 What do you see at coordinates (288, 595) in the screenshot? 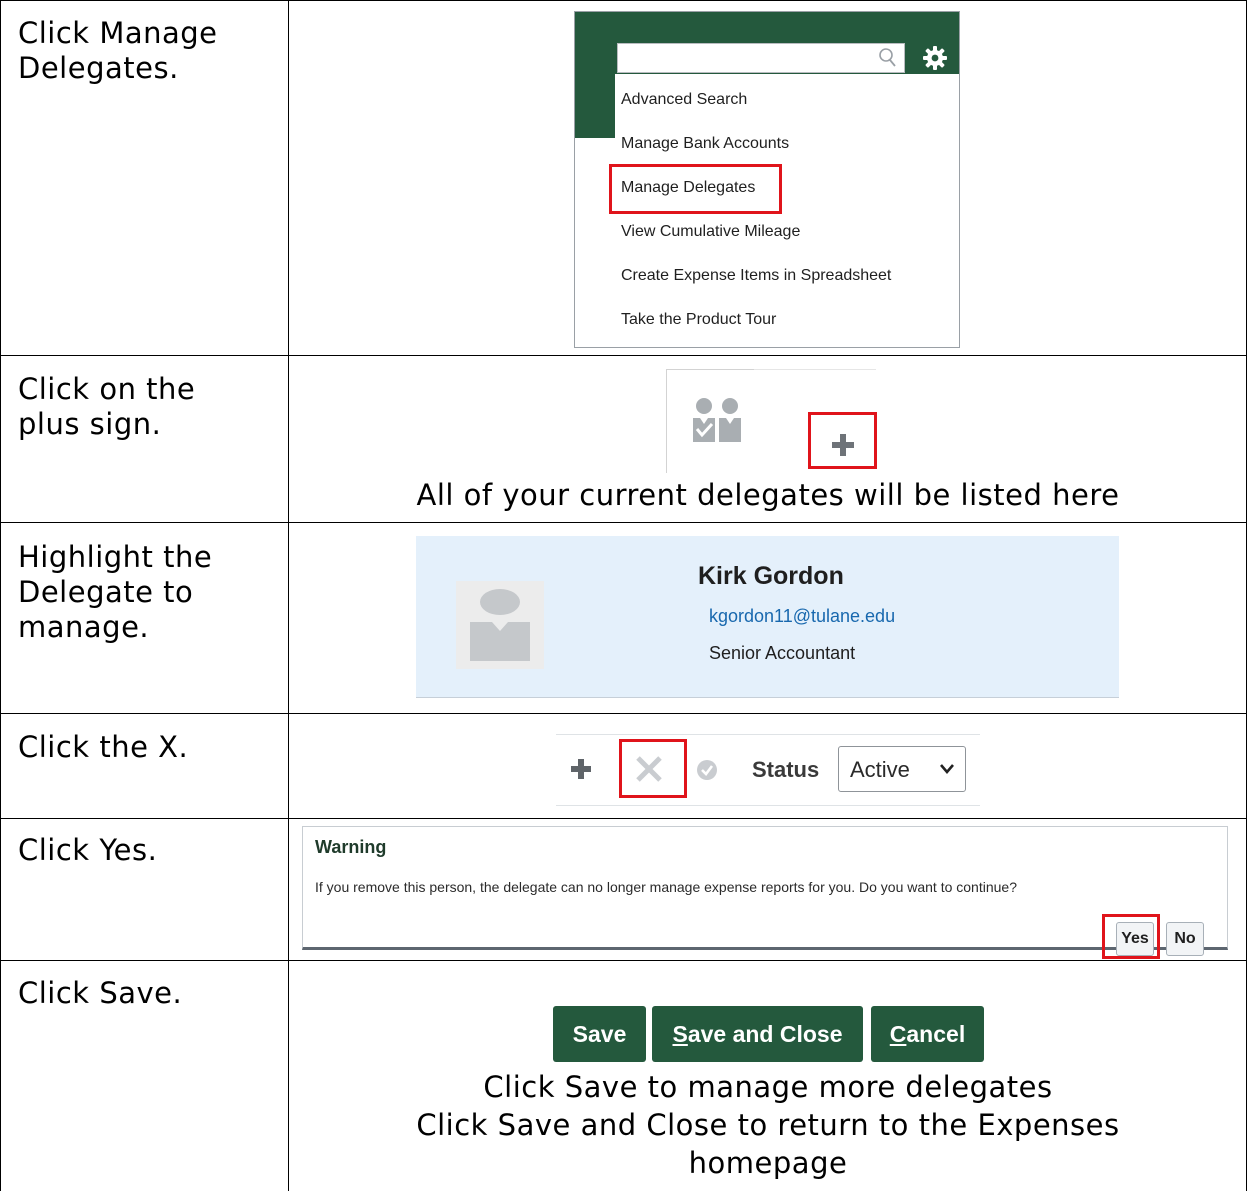
I see `column-divider` at bounding box center [288, 595].